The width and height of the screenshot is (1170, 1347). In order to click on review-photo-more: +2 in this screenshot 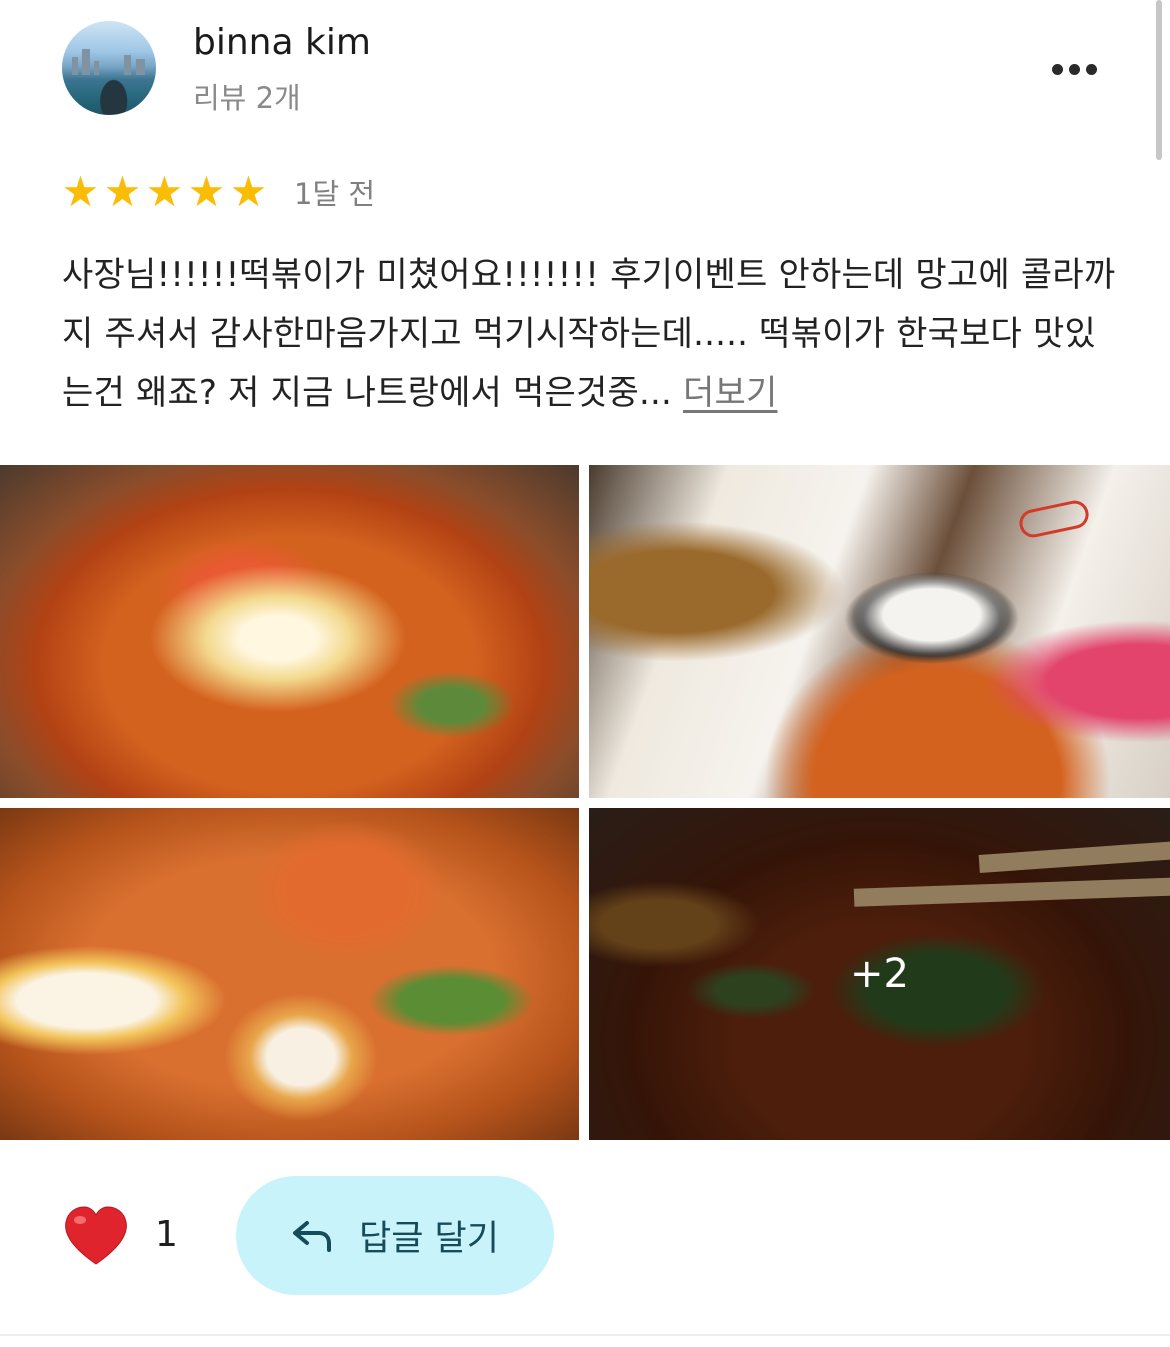, I will do `click(879, 974)`.